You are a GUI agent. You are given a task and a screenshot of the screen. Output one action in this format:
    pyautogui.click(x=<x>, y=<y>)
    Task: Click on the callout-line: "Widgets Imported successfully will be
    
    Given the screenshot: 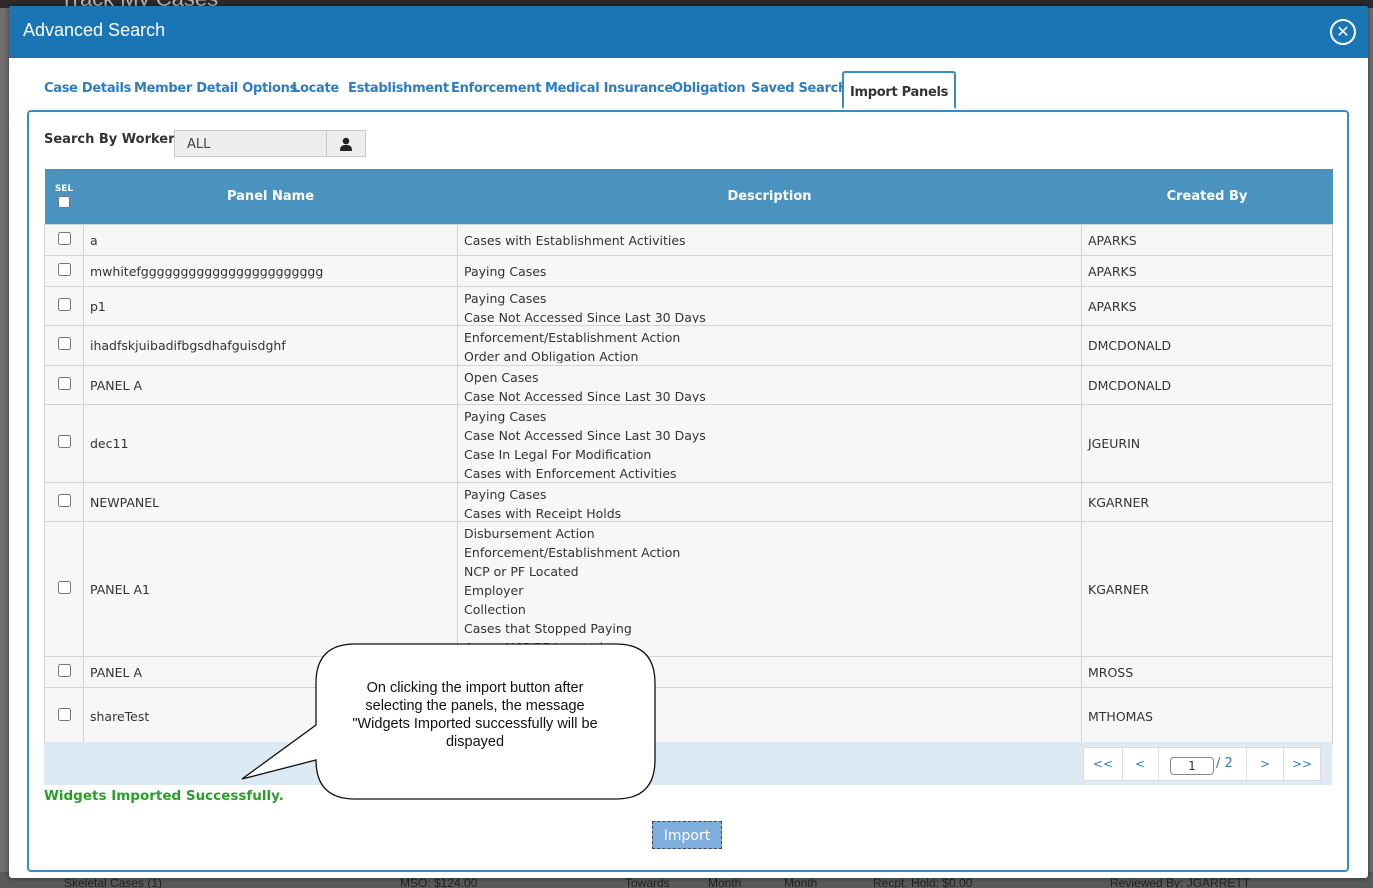 What is the action you would take?
    pyautogui.click(x=475, y=724)
    